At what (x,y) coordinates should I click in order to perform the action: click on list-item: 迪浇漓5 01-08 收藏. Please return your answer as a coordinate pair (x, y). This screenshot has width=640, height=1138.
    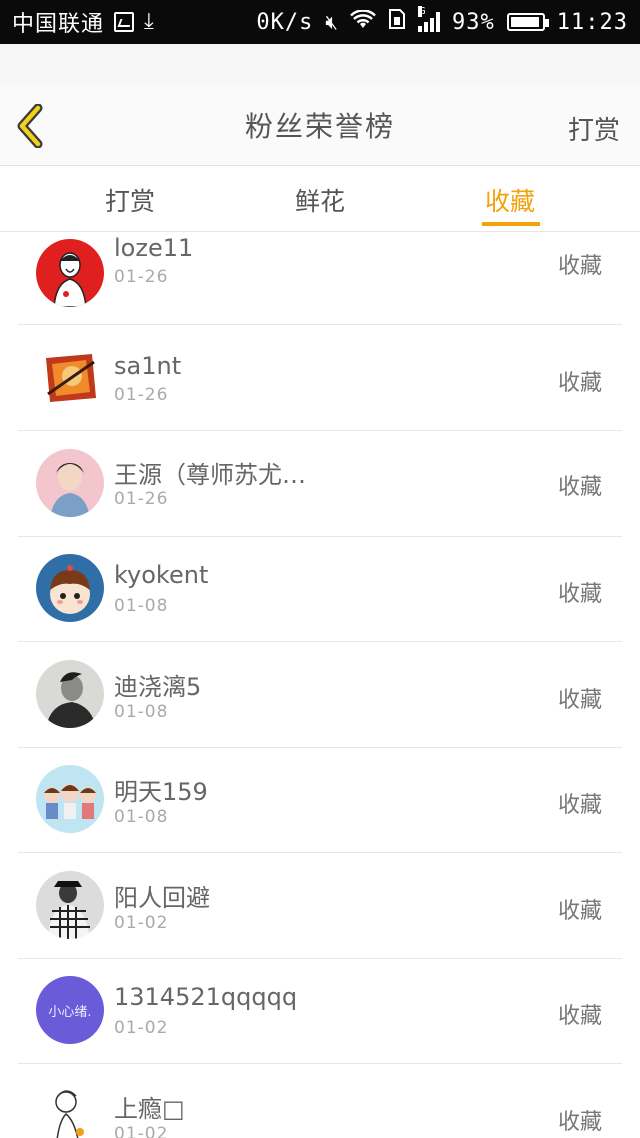
    Looking at the image, I should click on (320, 695).